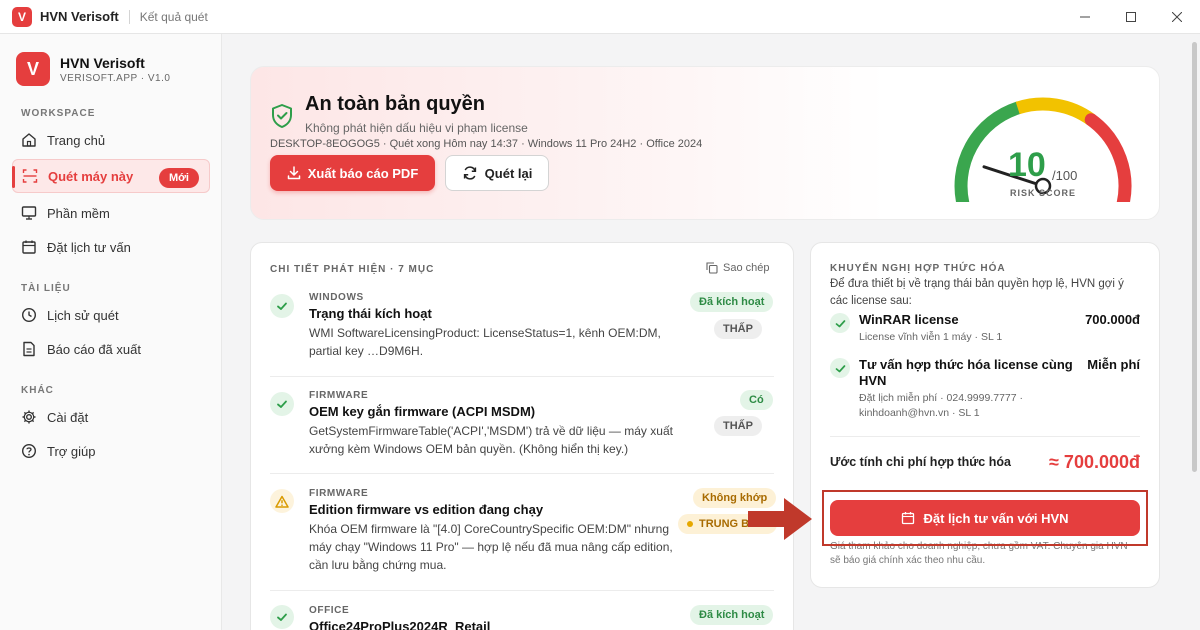  What do you see at coordinates (712, 268) in the screenshot?
I see `copy-icon` at bounding box center [712, 268].